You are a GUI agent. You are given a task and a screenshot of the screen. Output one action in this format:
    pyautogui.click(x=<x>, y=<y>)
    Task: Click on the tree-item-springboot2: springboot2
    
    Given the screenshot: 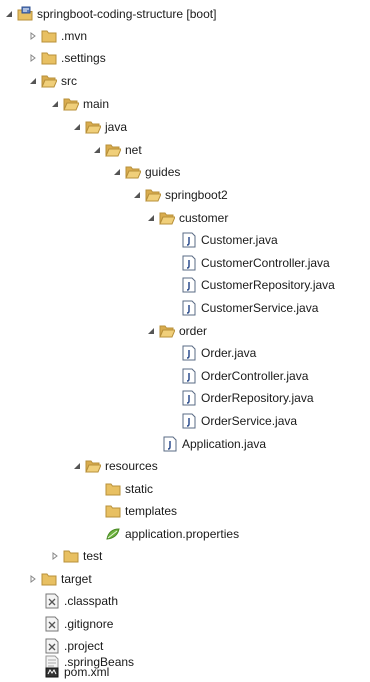 What is the action you would take?
    pyautogui.click(x=180, y=195)
    